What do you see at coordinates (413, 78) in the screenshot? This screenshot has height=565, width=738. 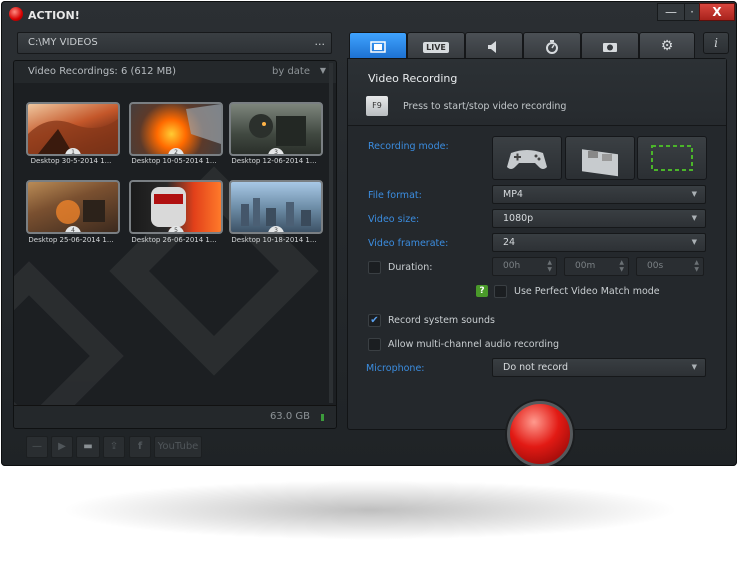 I see `panel-title: Video Recording` at bounding box center [413, 78].